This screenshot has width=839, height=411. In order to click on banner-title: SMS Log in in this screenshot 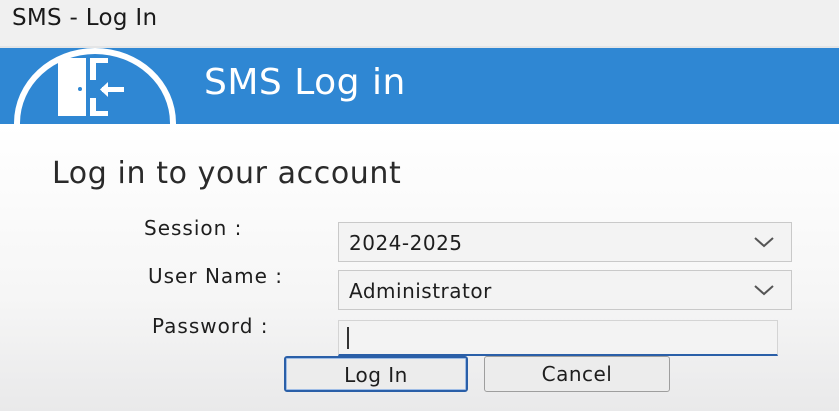, I will do `click(305, 82)`.